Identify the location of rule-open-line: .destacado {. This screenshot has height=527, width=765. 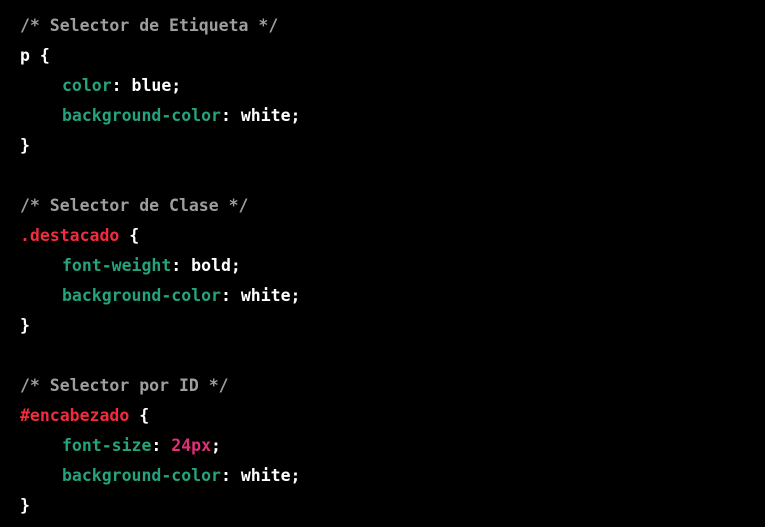
(160, 236).